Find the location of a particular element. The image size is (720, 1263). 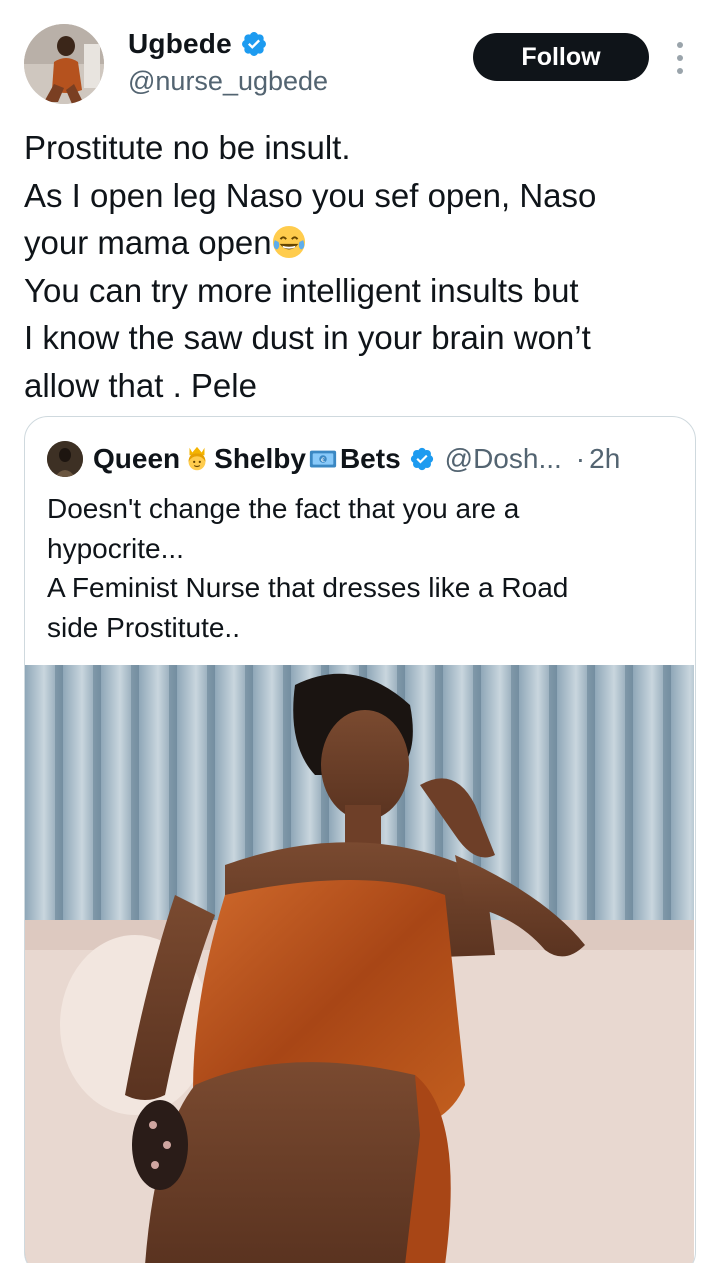

quoted-tweet-header: Queen Shelby € Bets @Dosh... · 2h is located at coordinates (333, 459).